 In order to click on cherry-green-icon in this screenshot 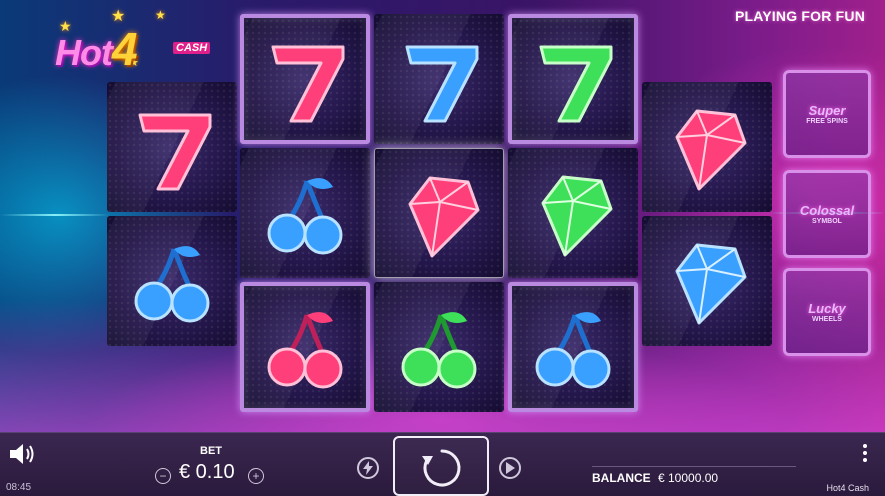, I will do `click(439, 350)`.